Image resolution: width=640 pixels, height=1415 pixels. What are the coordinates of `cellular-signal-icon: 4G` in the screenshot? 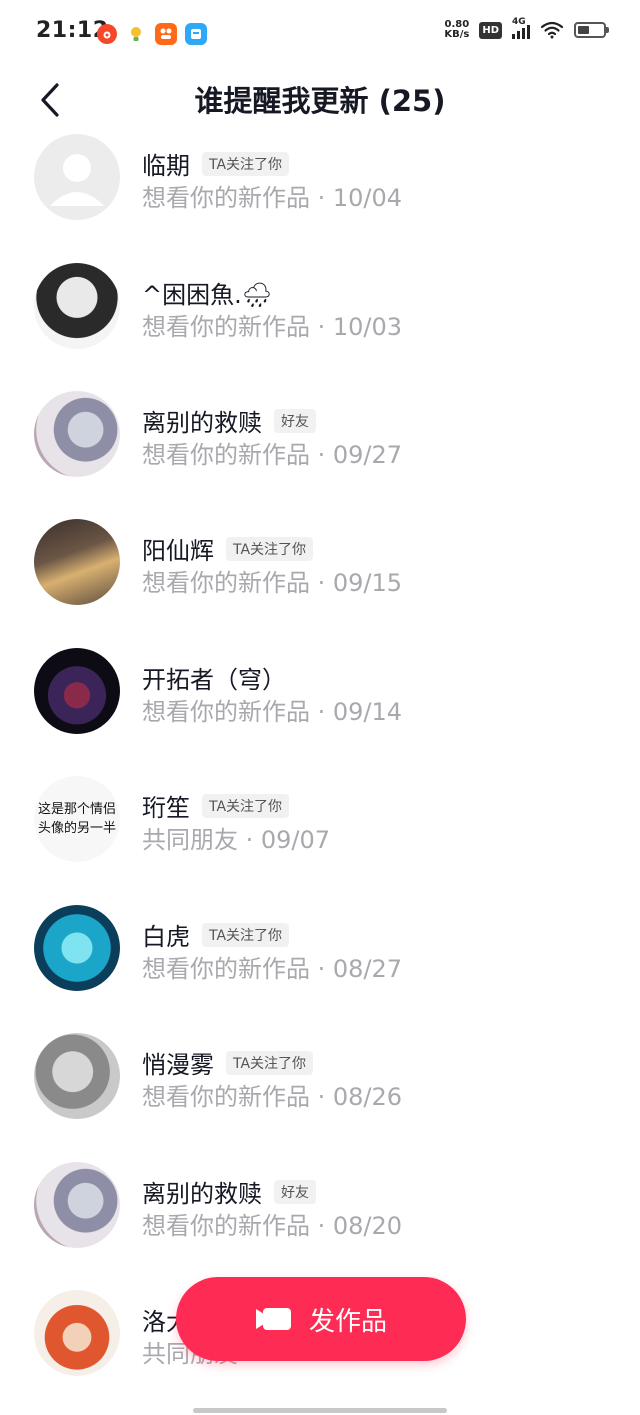 It's located at (521, 28).